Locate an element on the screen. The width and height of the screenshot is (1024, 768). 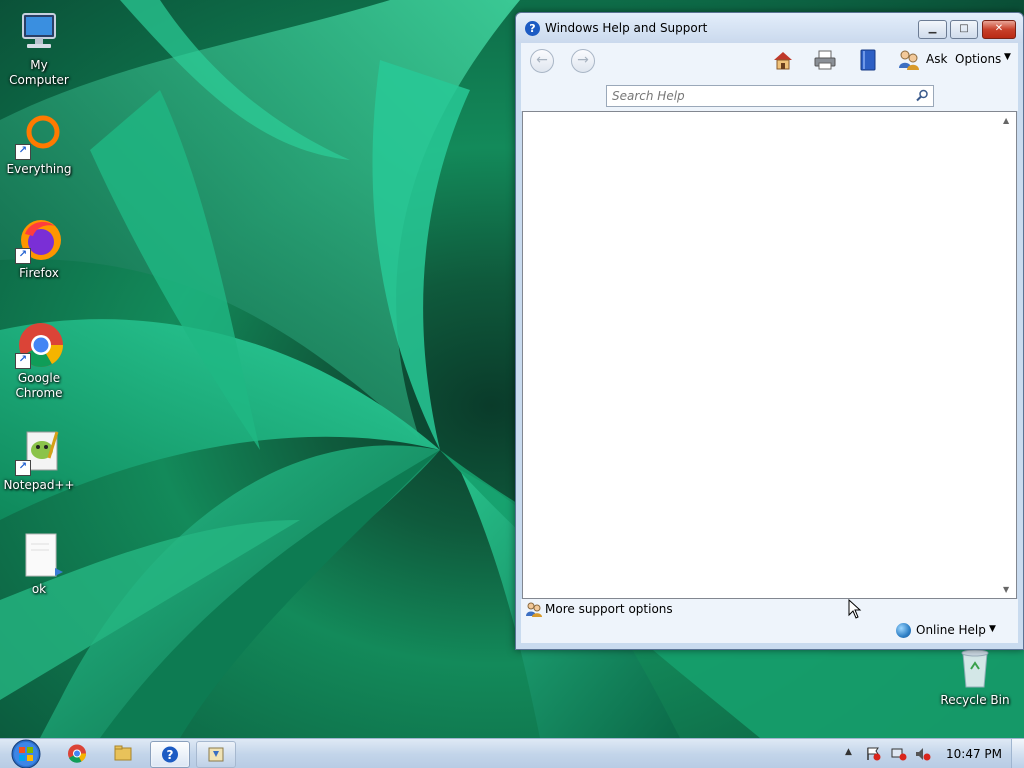
window-titlebar: ? Windows Help and Support ▁ □ ✕ is located at coordinates (769, 28).